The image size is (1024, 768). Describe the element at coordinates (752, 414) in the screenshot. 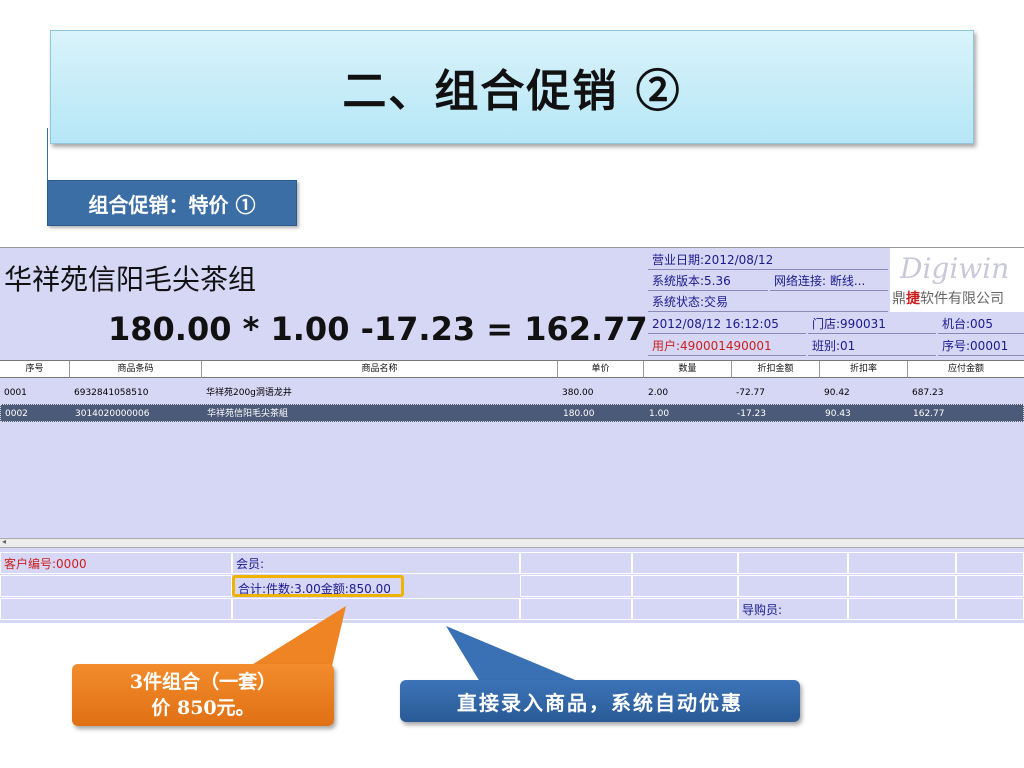

I see `cell-discount: -17.23` at that location.